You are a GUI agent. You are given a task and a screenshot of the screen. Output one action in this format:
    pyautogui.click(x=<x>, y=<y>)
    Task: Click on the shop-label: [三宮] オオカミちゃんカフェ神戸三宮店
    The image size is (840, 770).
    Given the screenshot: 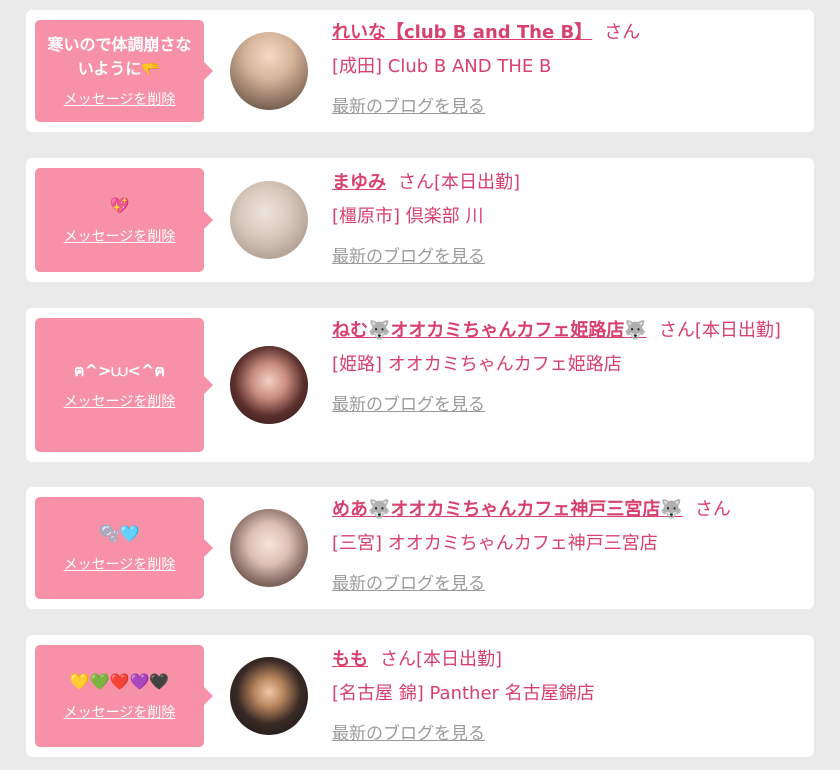 What is the action you would take?
    pyautogui.click(x=495, y=543)
    